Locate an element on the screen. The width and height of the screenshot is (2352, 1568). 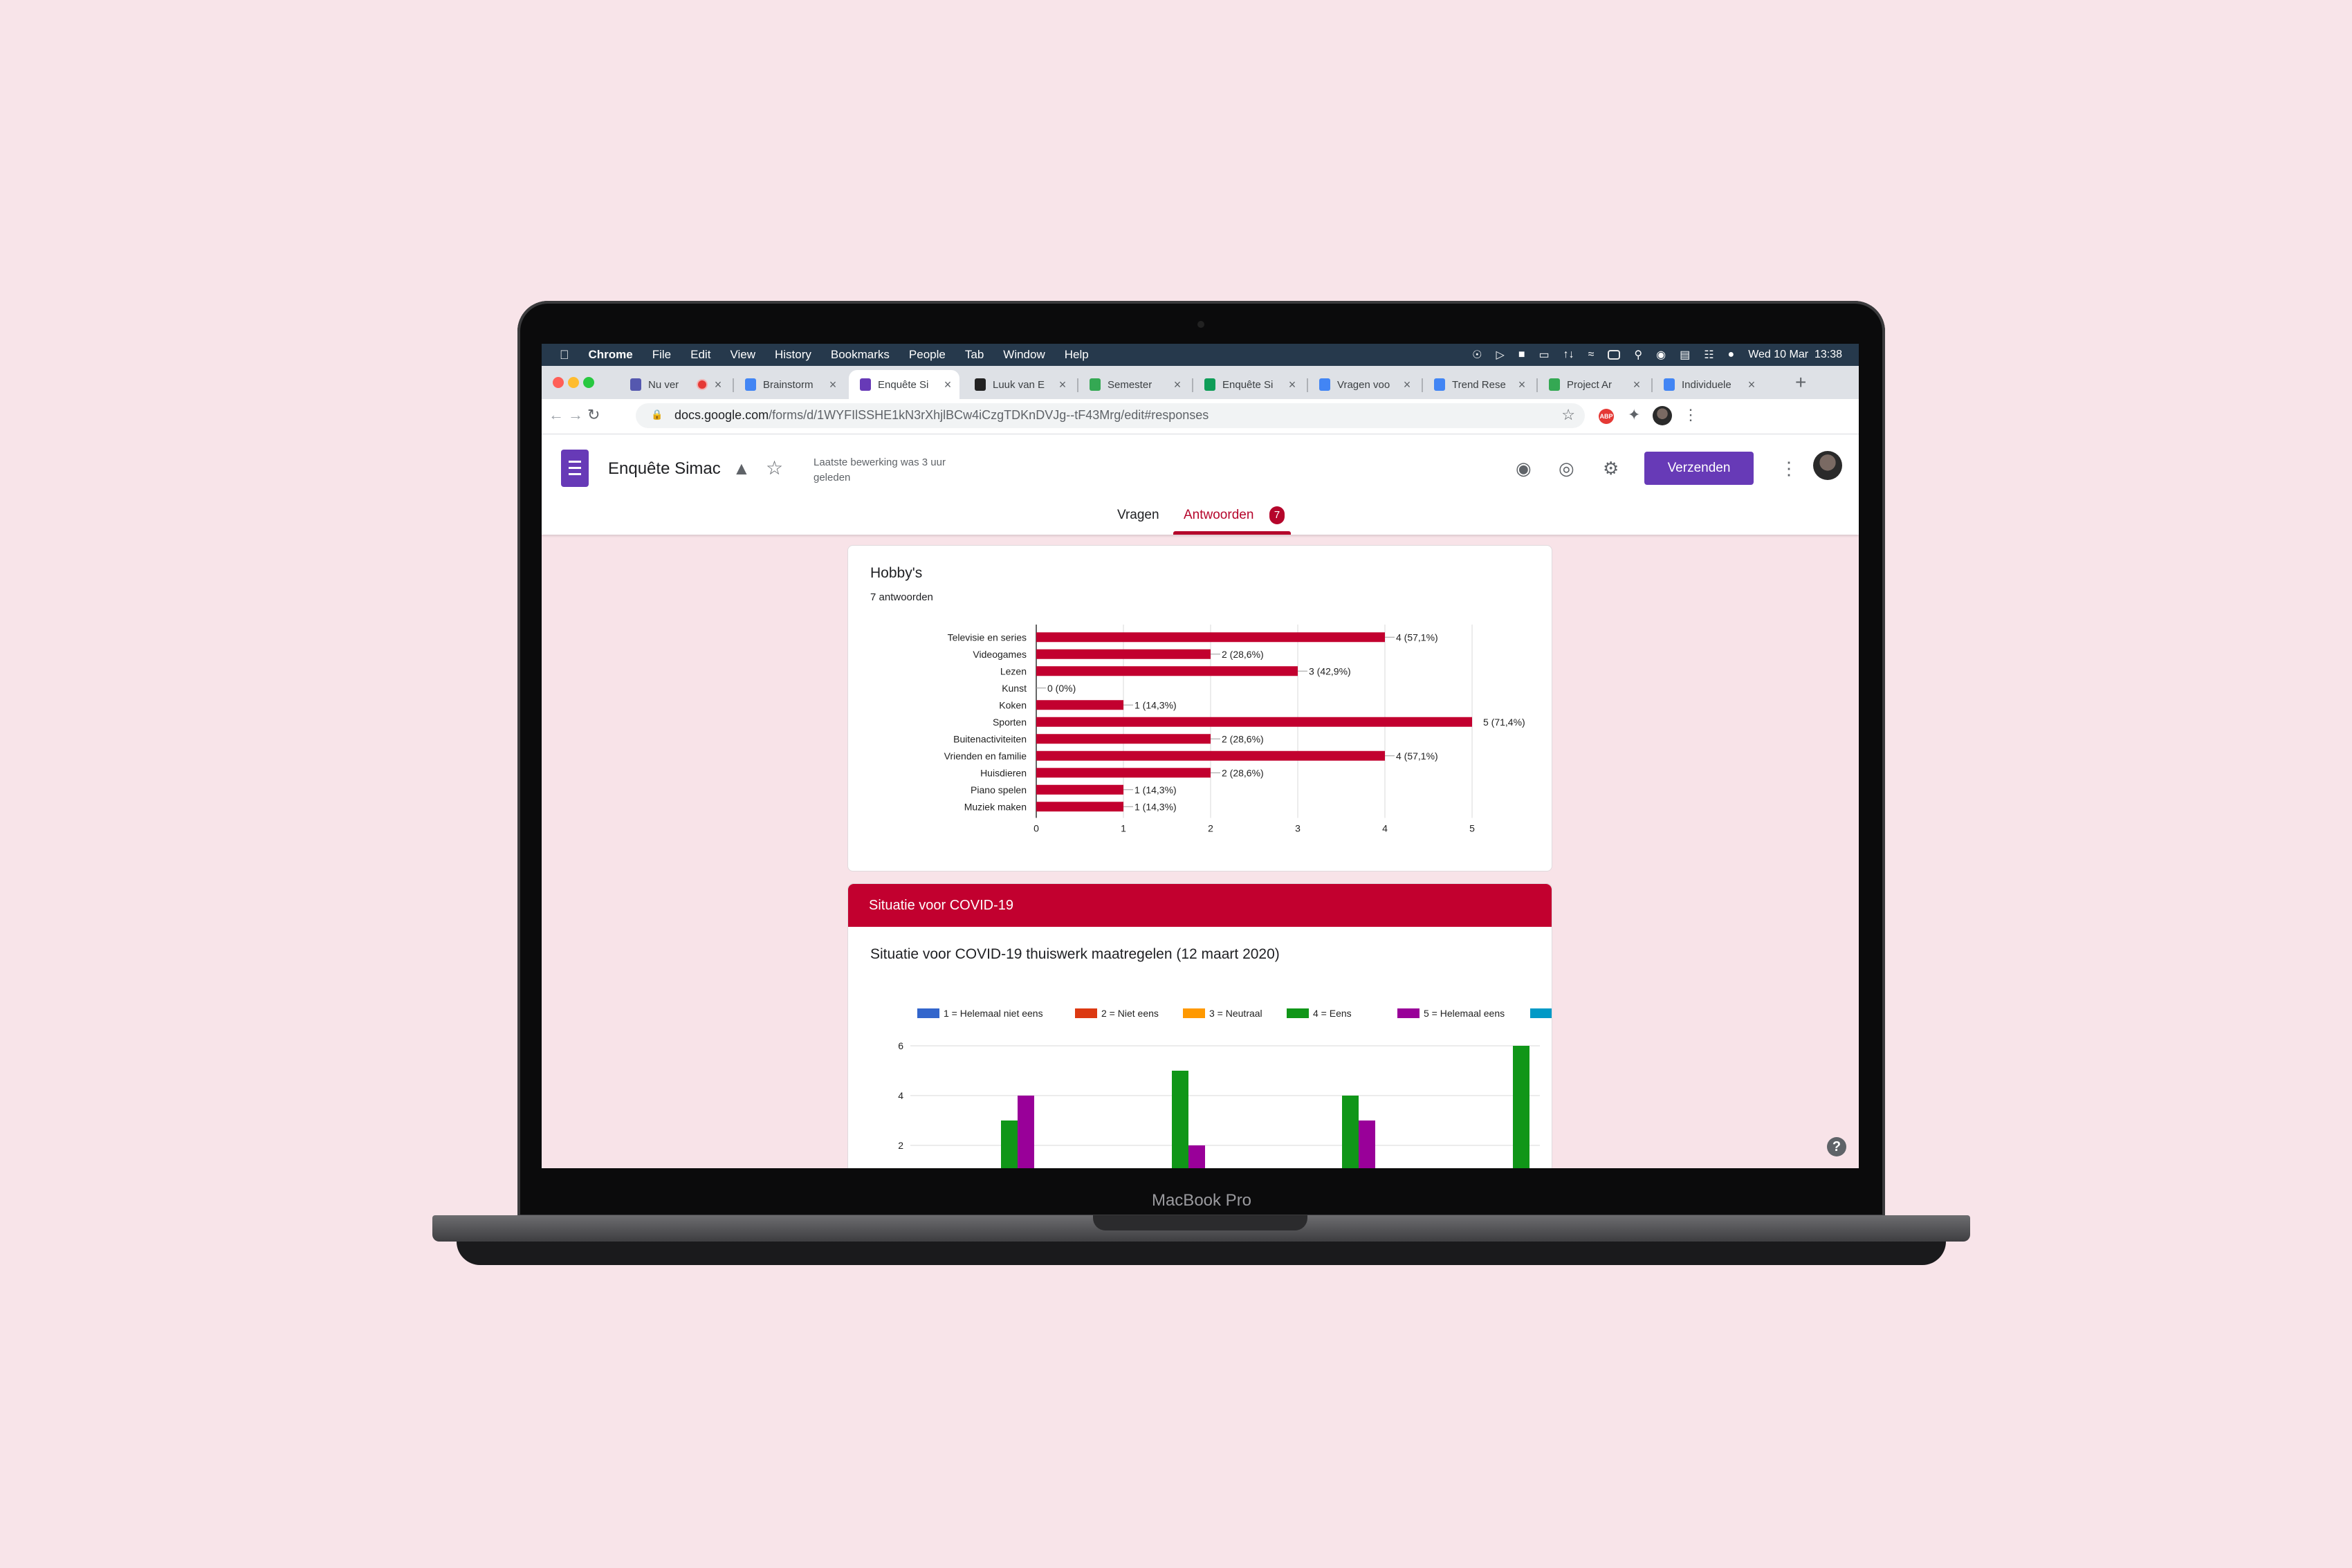
sheets-icon is located at coordinates (1209, 384).